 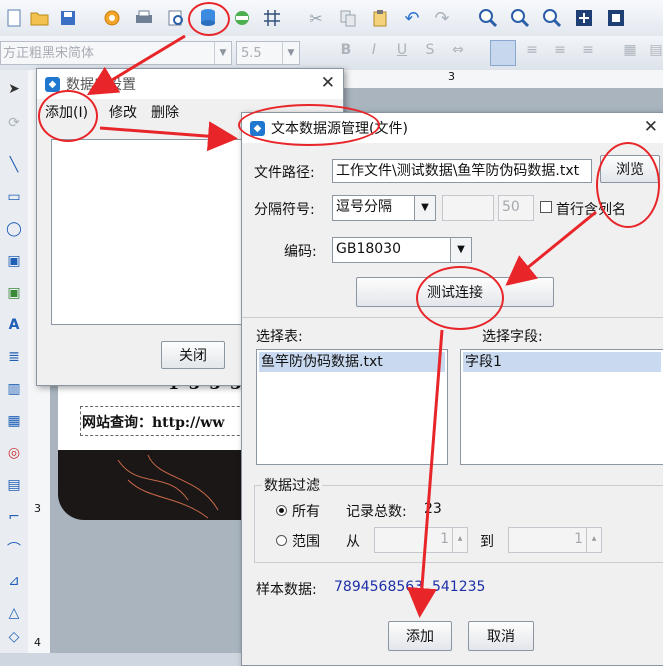 I want to click on picture-tool-icon: ▣, so click(x=14, y=293).